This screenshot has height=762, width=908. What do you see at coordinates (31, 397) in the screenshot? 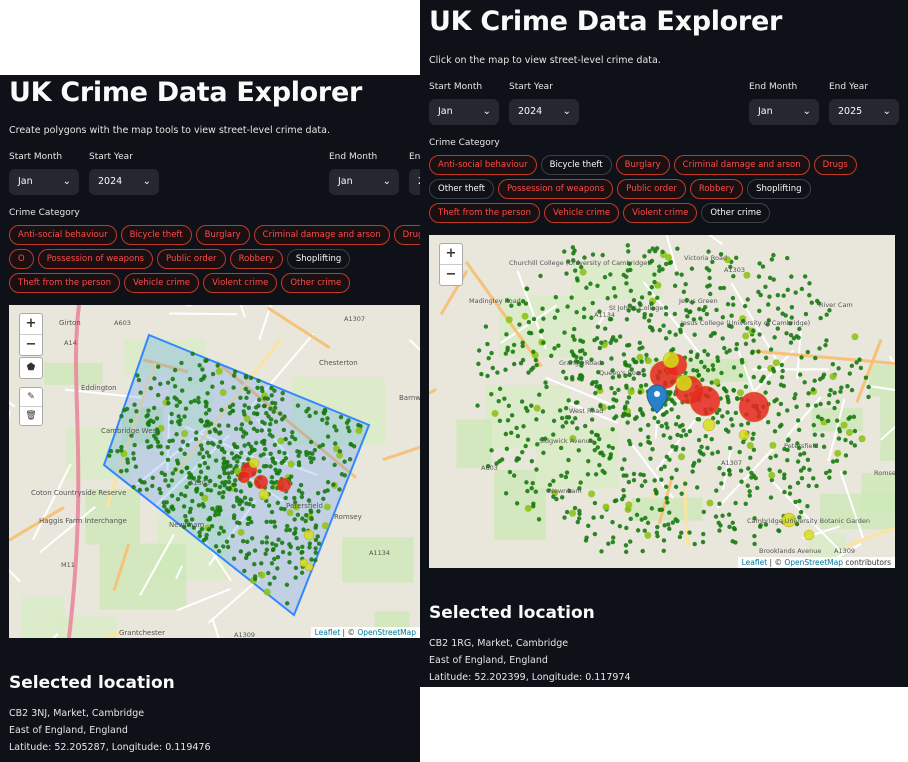
I see `edit-layers-icon: ✎` at bounding box center [31, 397].